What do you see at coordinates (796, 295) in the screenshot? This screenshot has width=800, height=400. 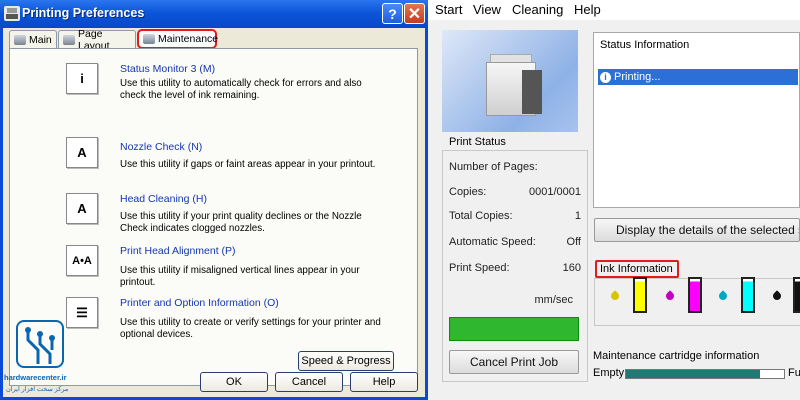 I see `black-ink-tank` at bounding box center [796, 295].